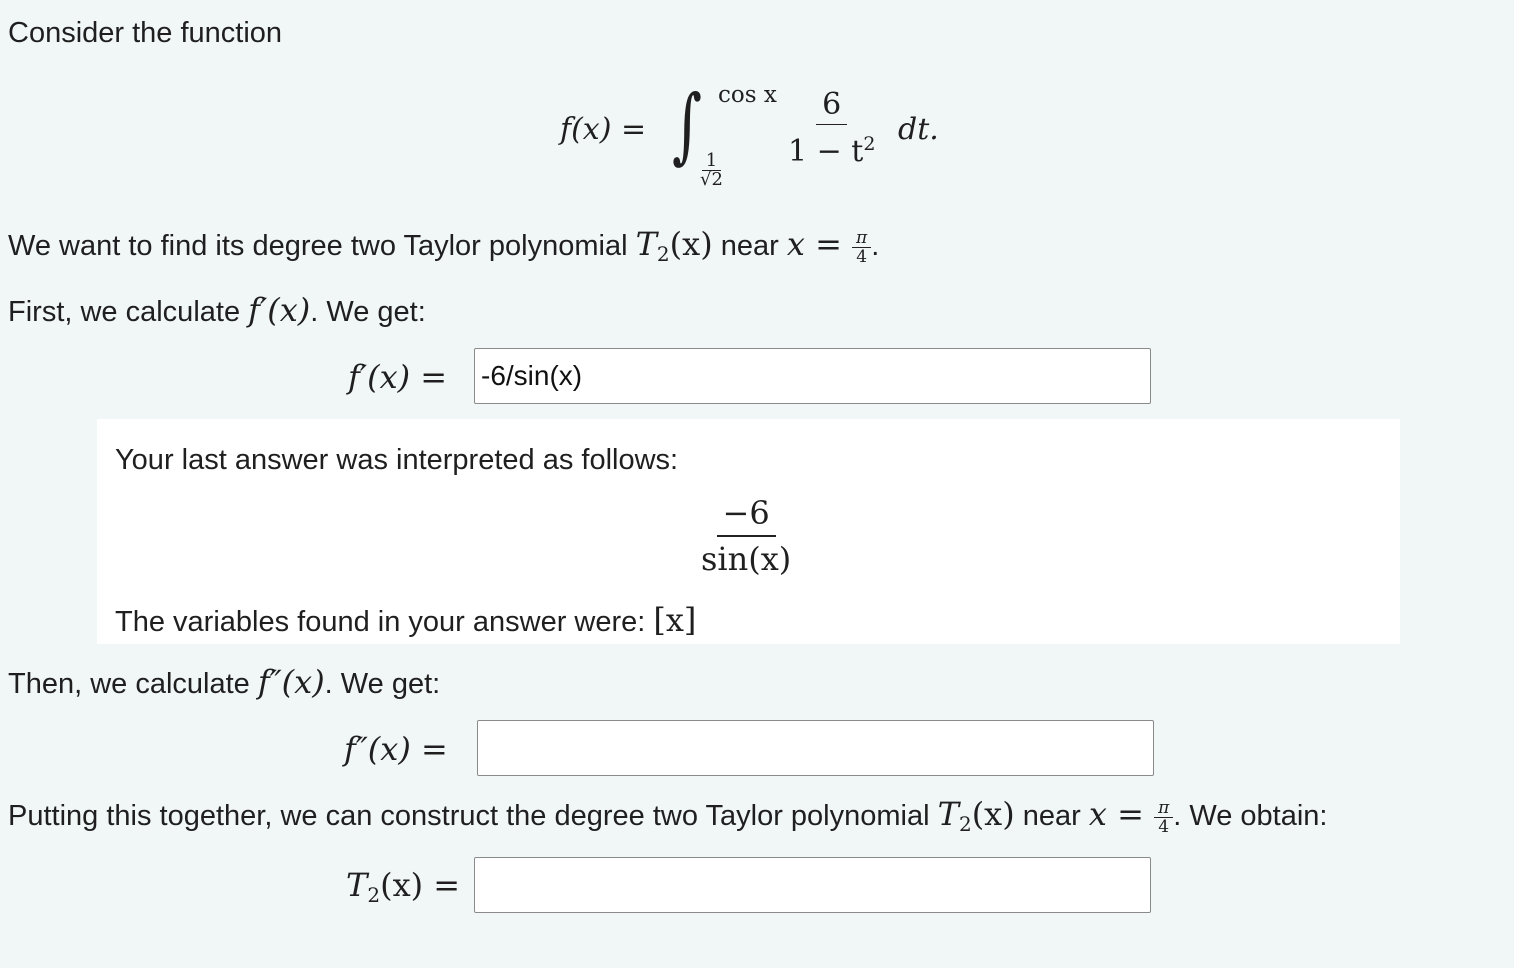 The width and height of the screenshot is (1514, 968). I want to click on intro-text: Consider the function, so click(145, 33).